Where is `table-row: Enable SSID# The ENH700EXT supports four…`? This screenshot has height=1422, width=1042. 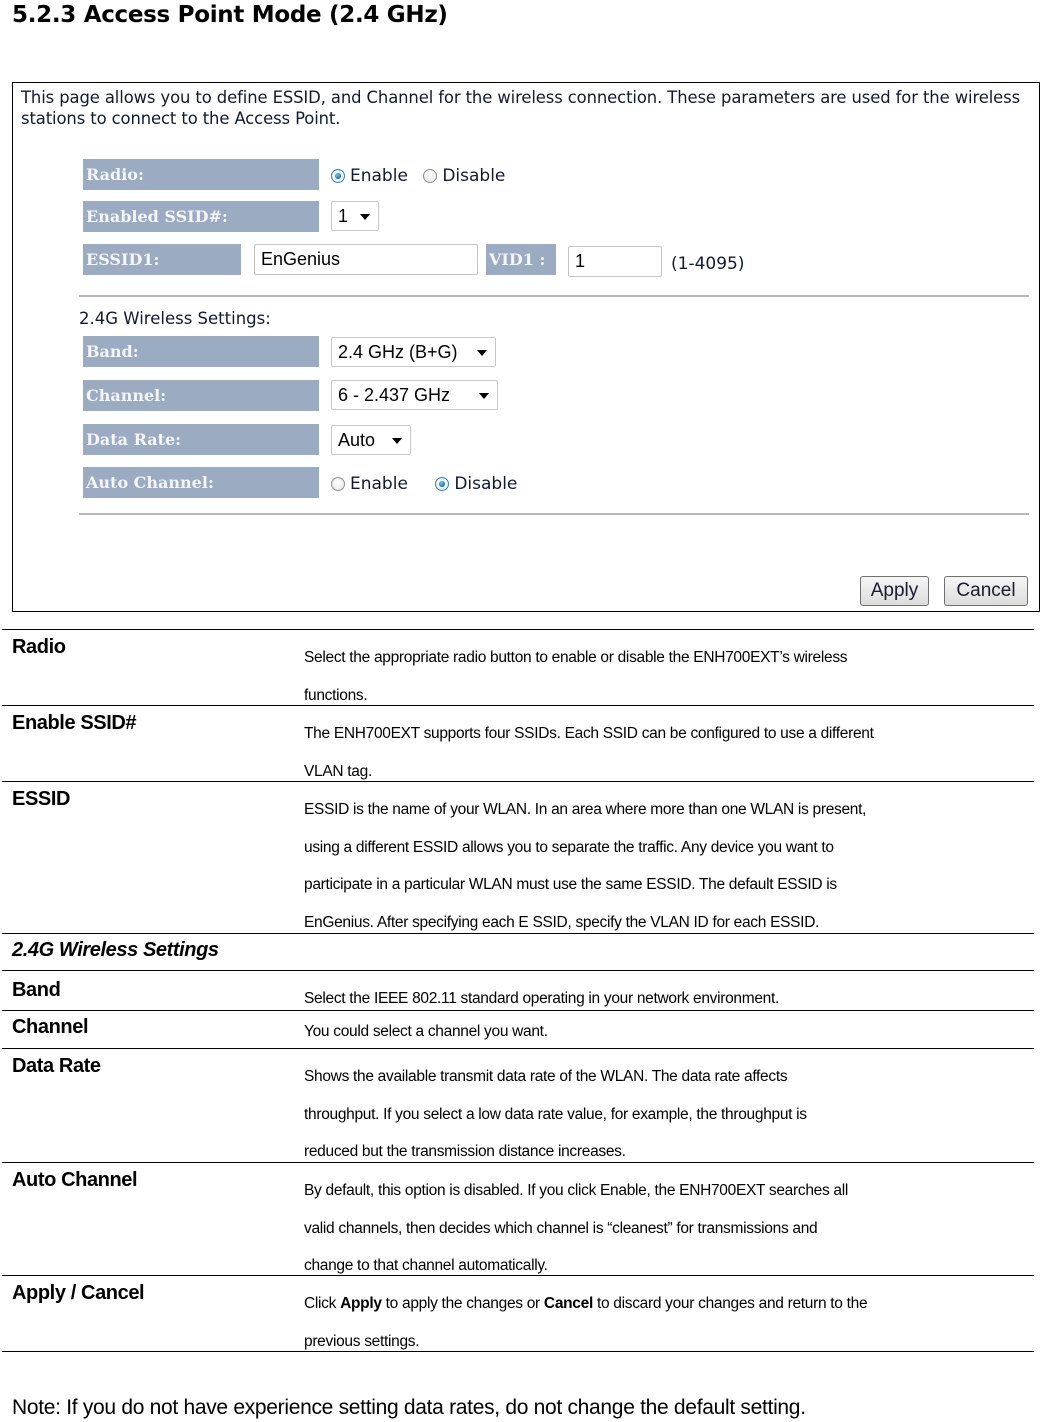 table-row: Enable SSID# The ENH700EXT supports four… is located at coordinates (518, 744).